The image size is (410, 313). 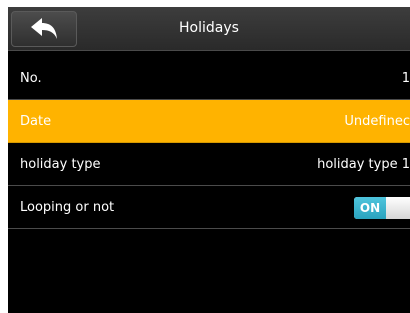 What do you see at coordinates (209, 164) in the screenshot?
I see `list-item-holiday-type: holiday type holiday type 1` at bounding box center [209, 164].